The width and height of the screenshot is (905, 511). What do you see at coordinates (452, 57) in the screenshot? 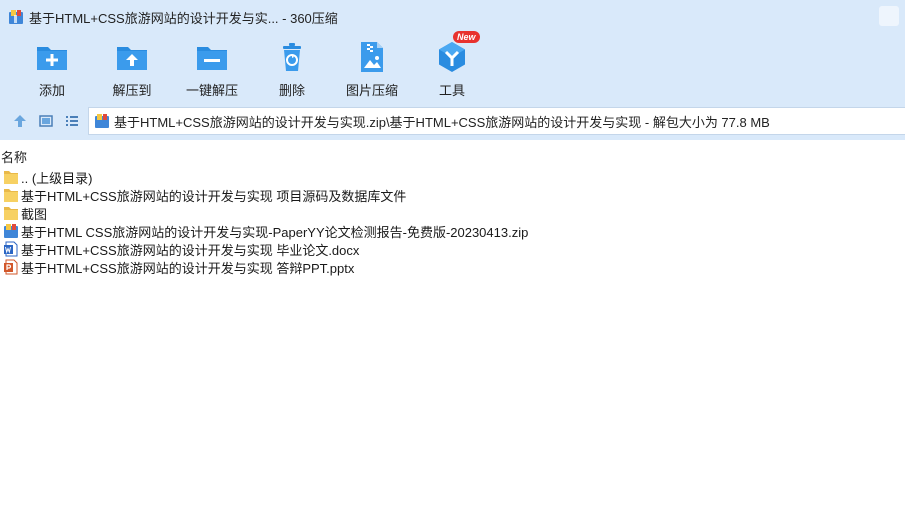
I see `tools-icon` at bounding box center [452, 57].